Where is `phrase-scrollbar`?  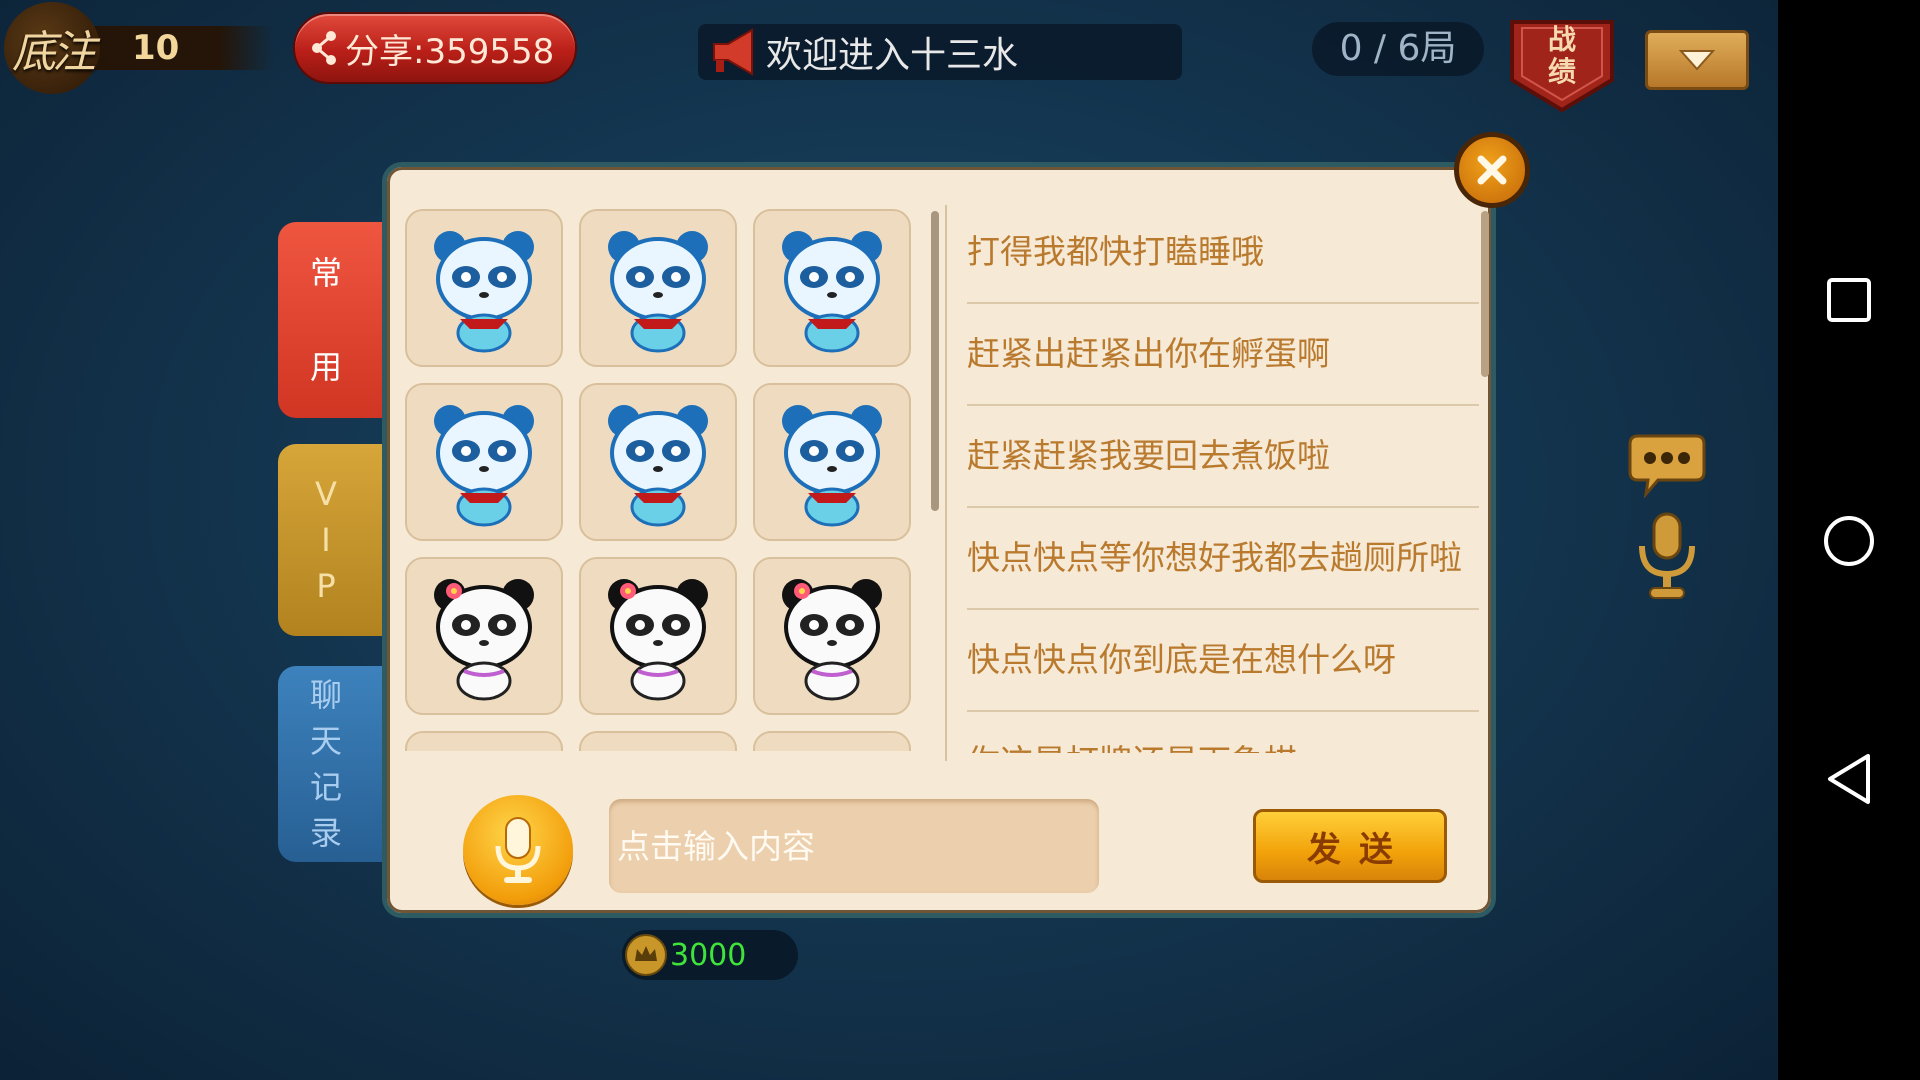 phrase-scrollbar is located at coordinates (1485, 294).